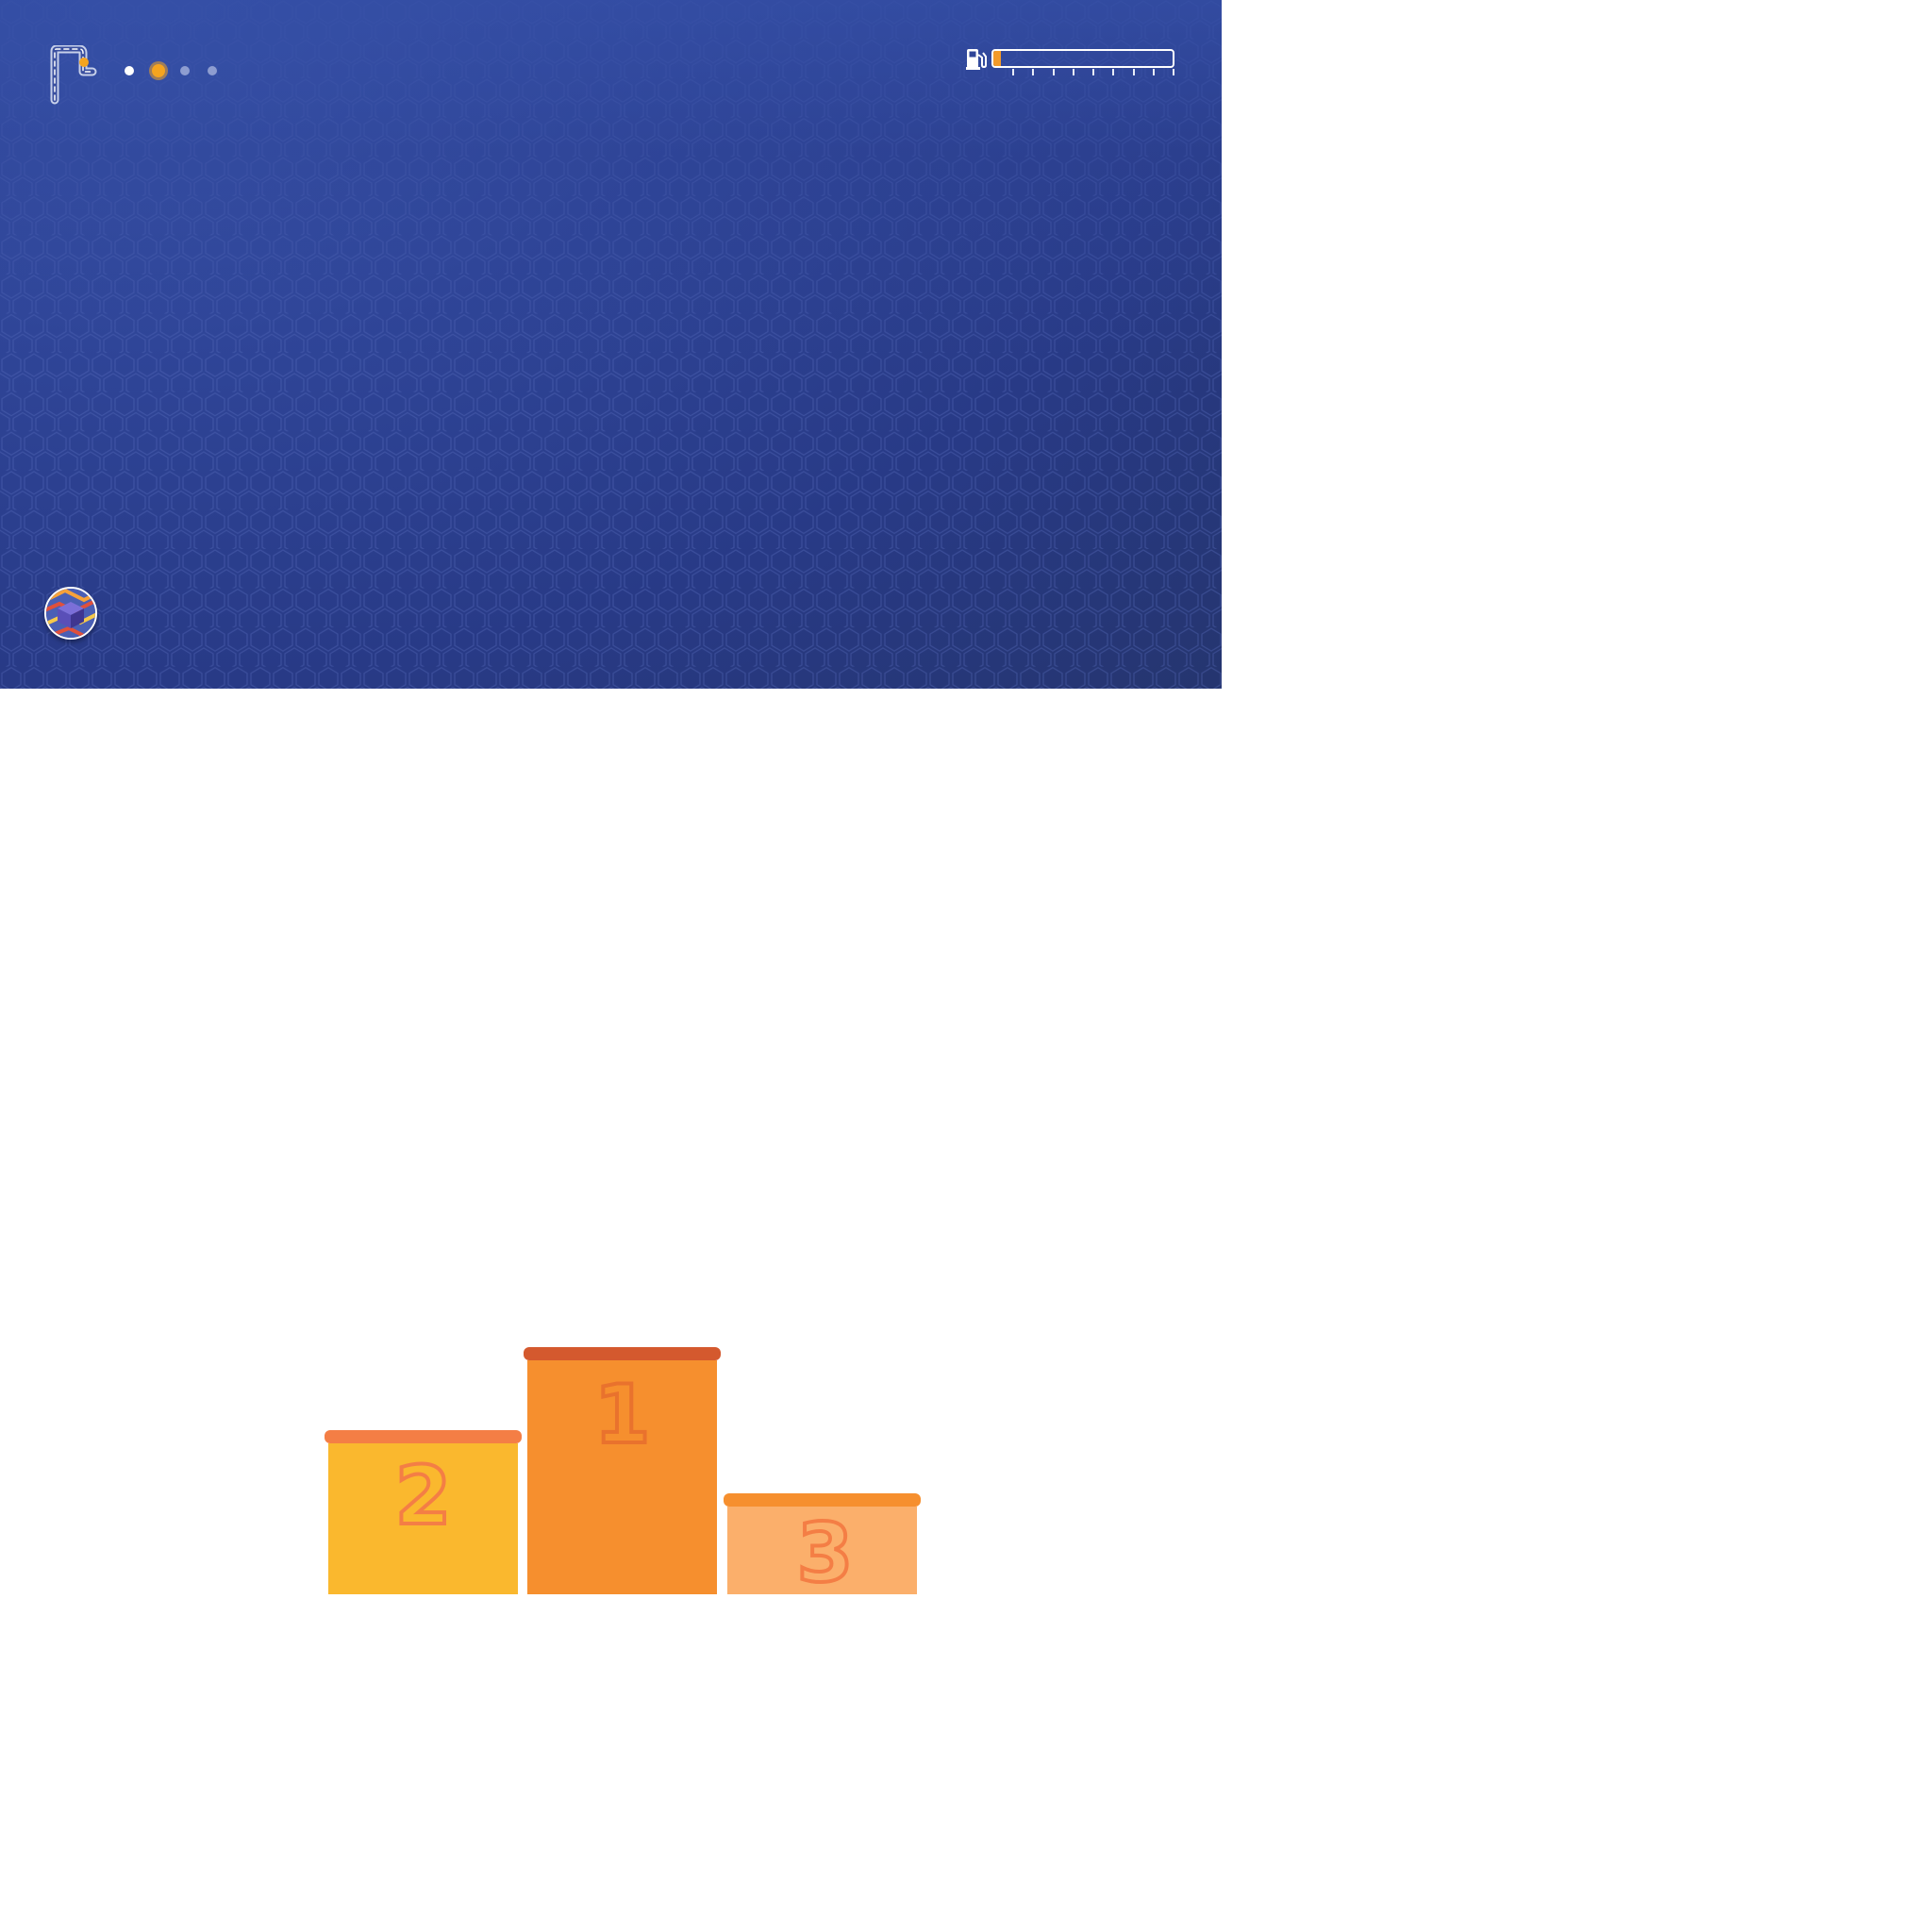 This screenshot has height=1932, width=1932. What do you see at coordinates (423, 1496) in the screenshot?
I see `podium-rank-label: 2` at bounding box center [423, 1496].